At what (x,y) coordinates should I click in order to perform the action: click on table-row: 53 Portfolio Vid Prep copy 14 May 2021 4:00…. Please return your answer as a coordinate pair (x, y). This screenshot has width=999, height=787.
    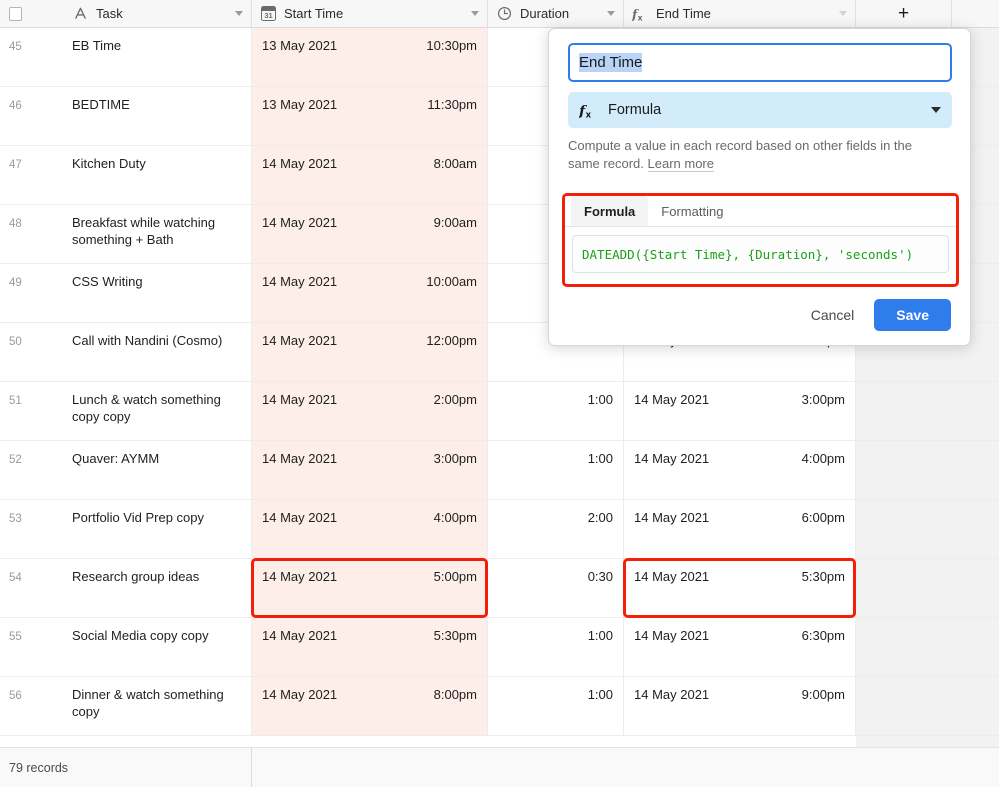
    Looking at the image, I should click on (499, 529).